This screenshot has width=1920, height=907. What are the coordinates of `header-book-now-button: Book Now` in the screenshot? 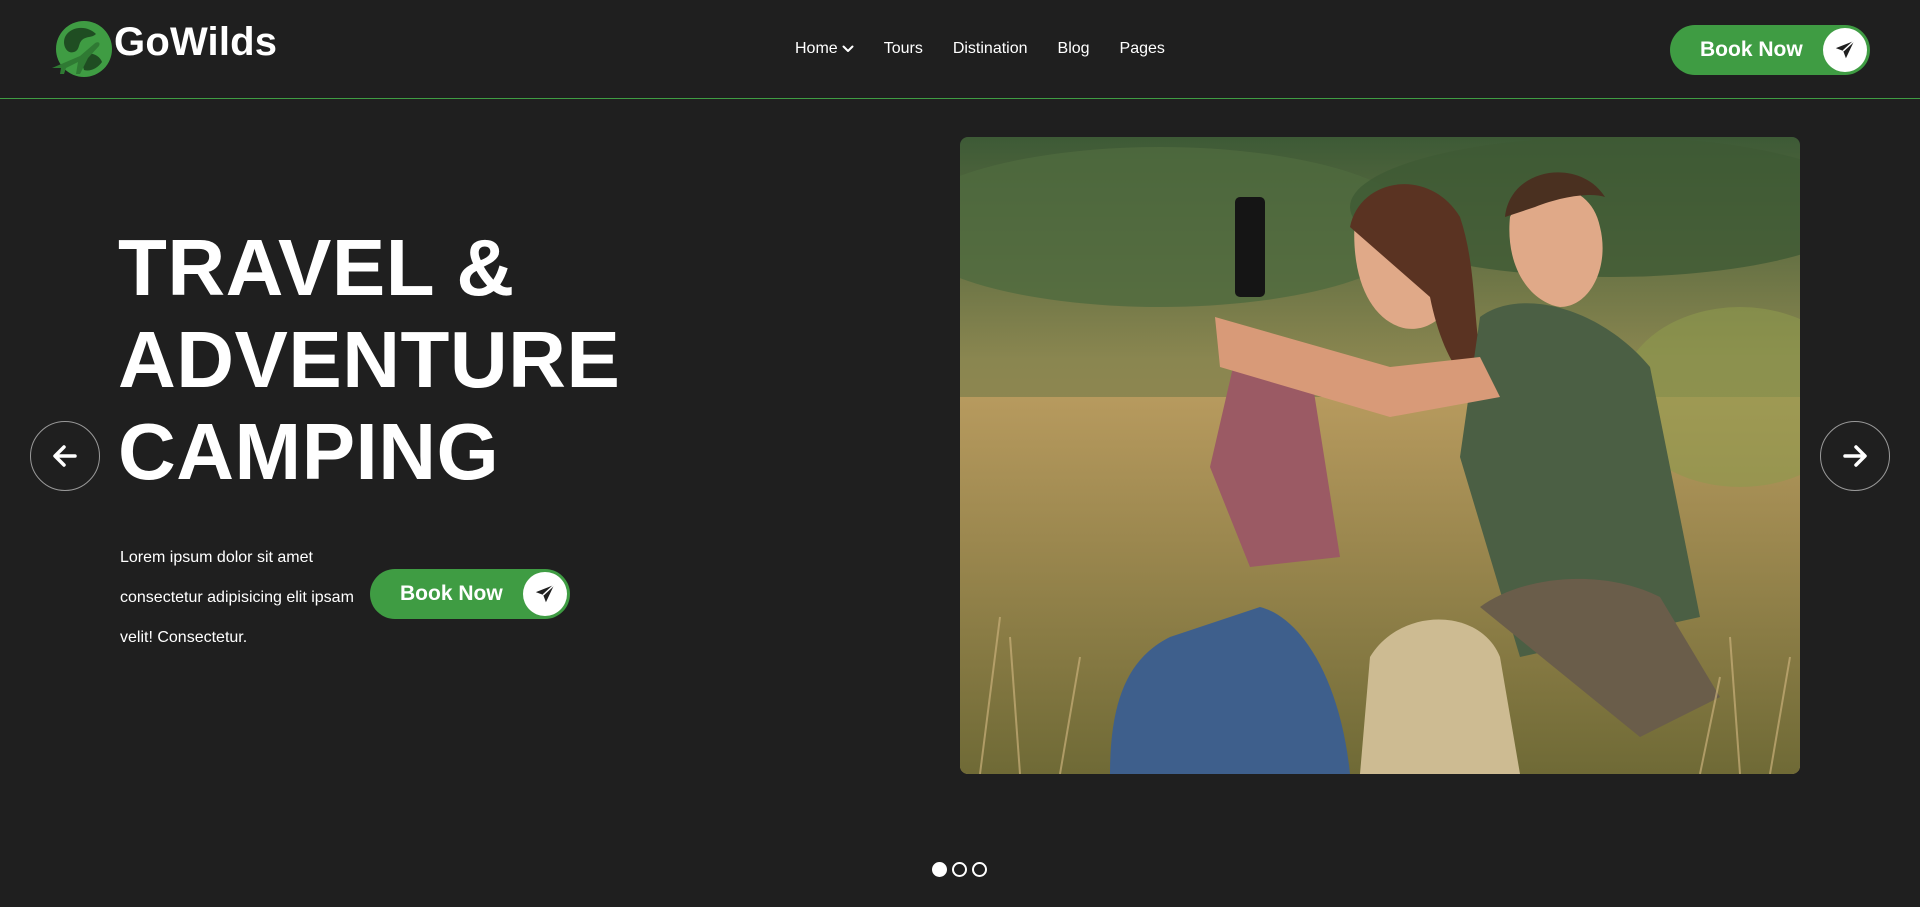 It's located at (1770, 50).